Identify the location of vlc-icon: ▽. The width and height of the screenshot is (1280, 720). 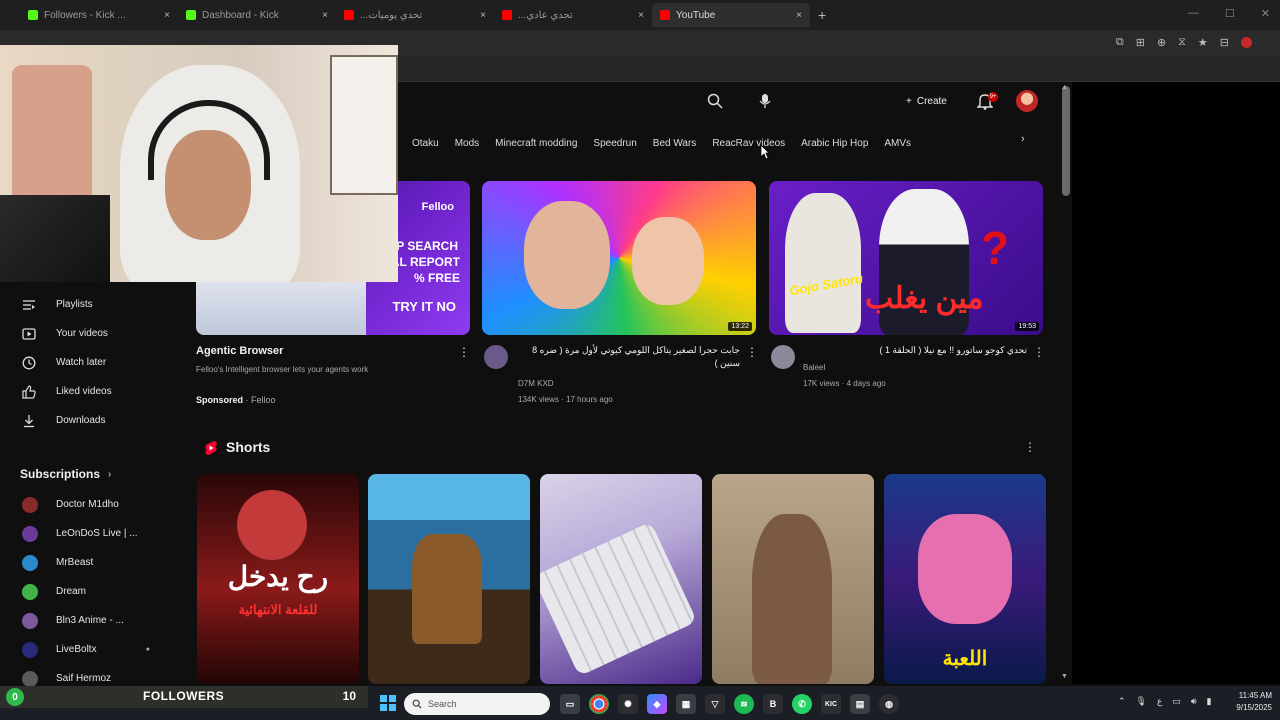
(715, 704).